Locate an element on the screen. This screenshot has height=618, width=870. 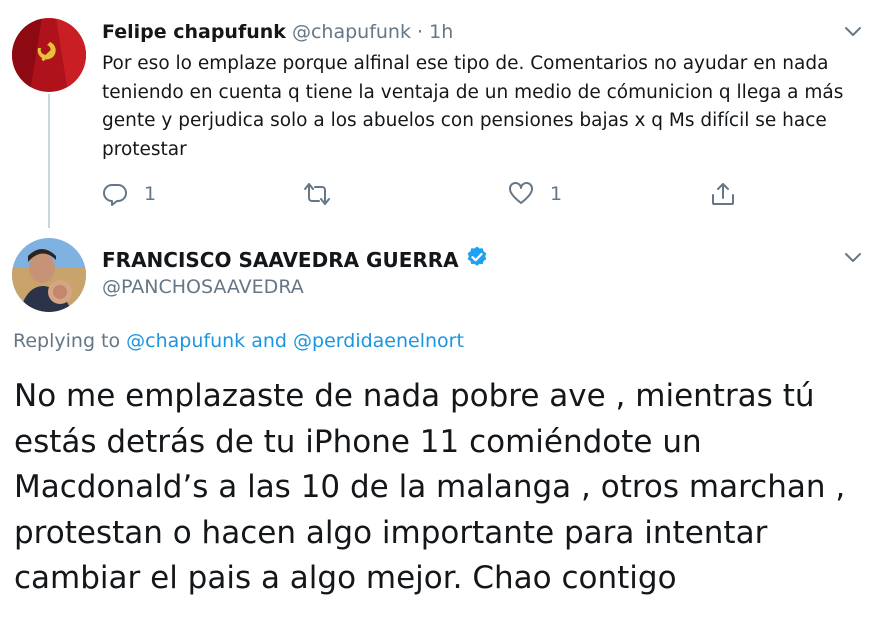
reply-mention-link: @chapufunk is located at coordinates (185, 341).